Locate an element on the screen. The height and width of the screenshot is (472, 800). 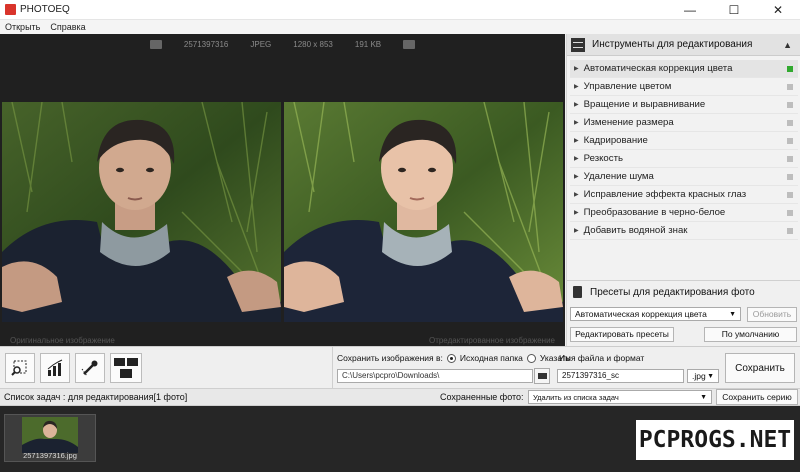
collapse-icon: ▲ is located at coordinates (787, 45).